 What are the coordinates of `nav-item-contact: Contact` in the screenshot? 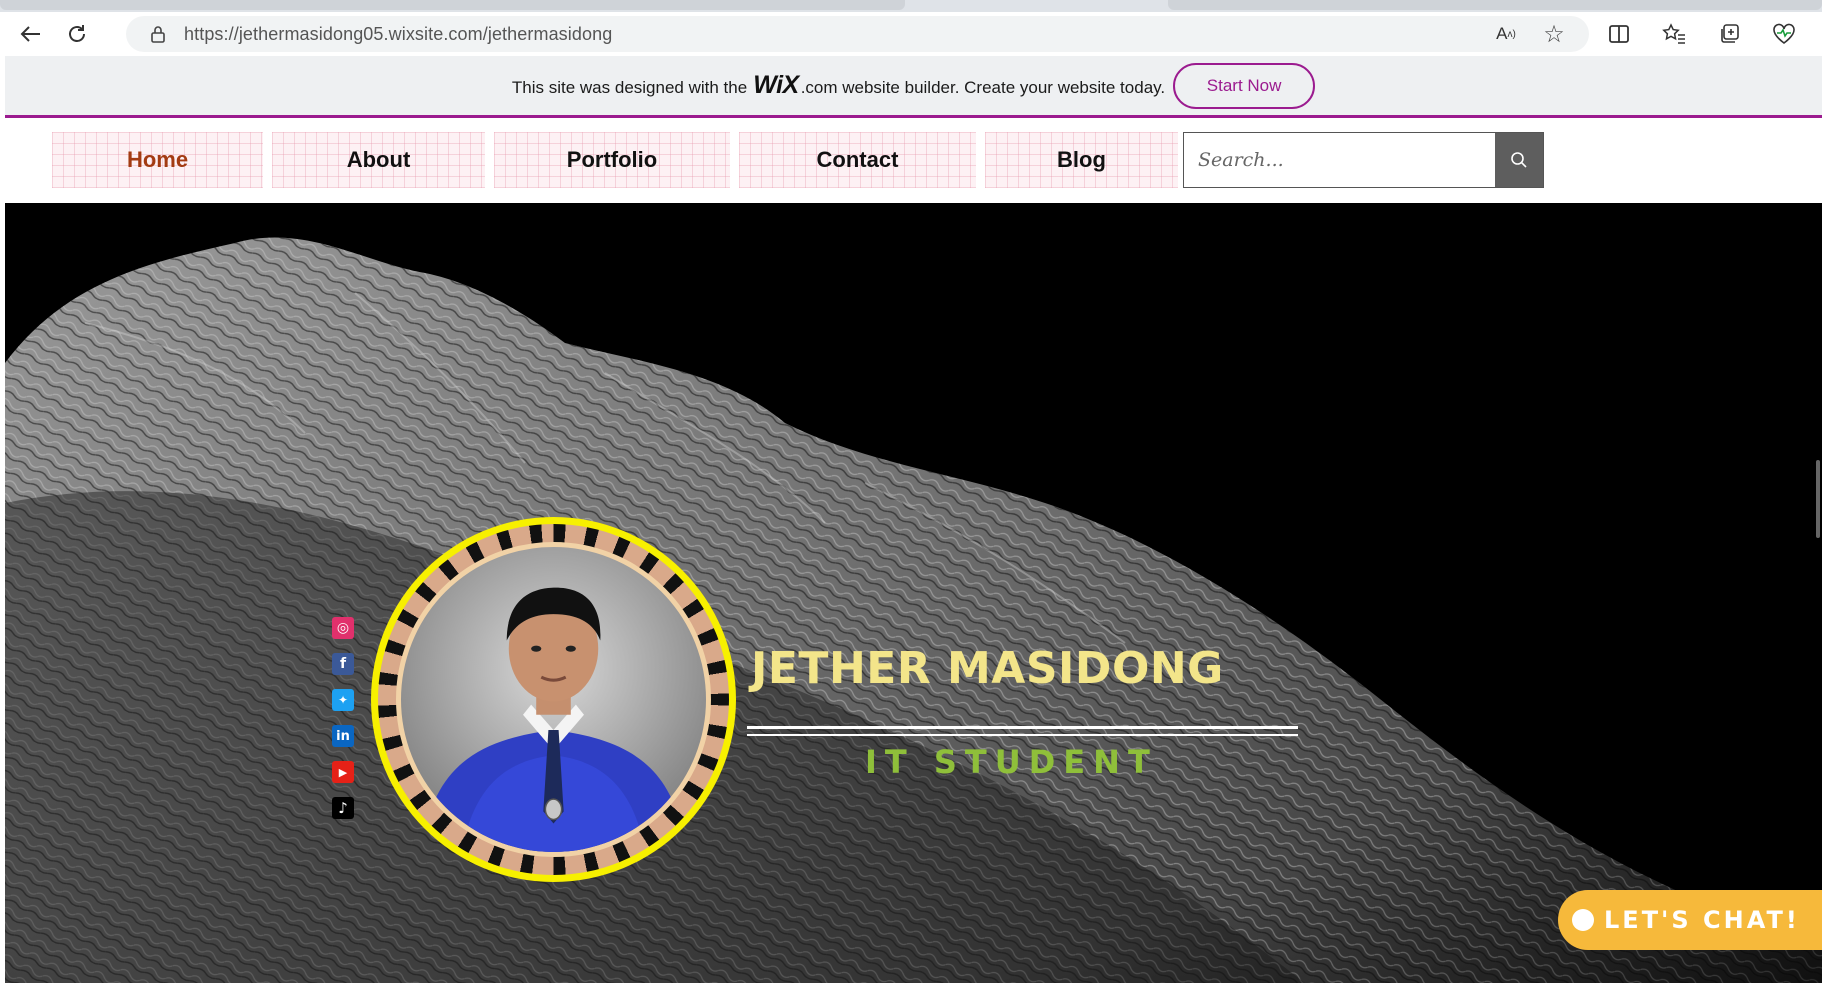 It's located at (857, 160).